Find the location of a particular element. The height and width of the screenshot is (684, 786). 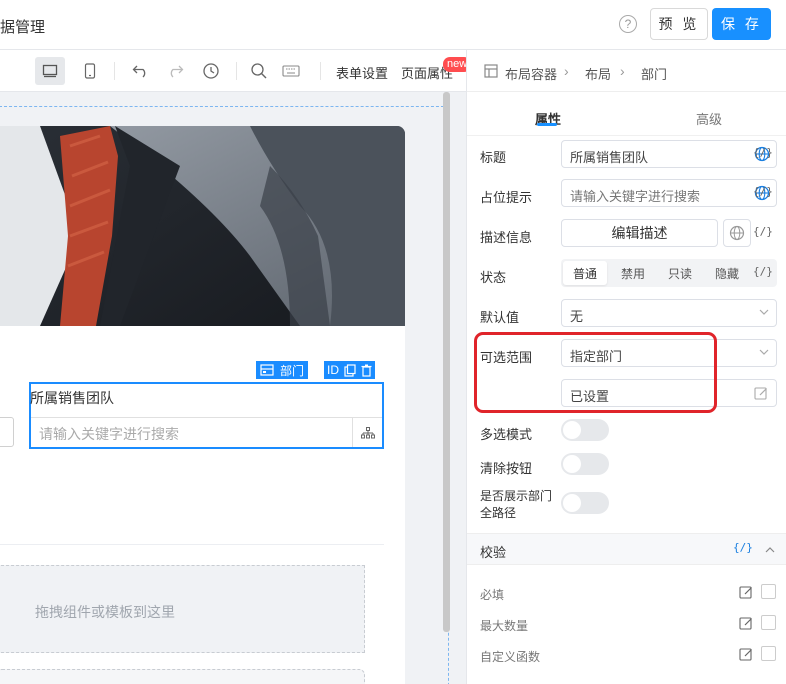

required-checkbox is located at coordinates (768, 591).